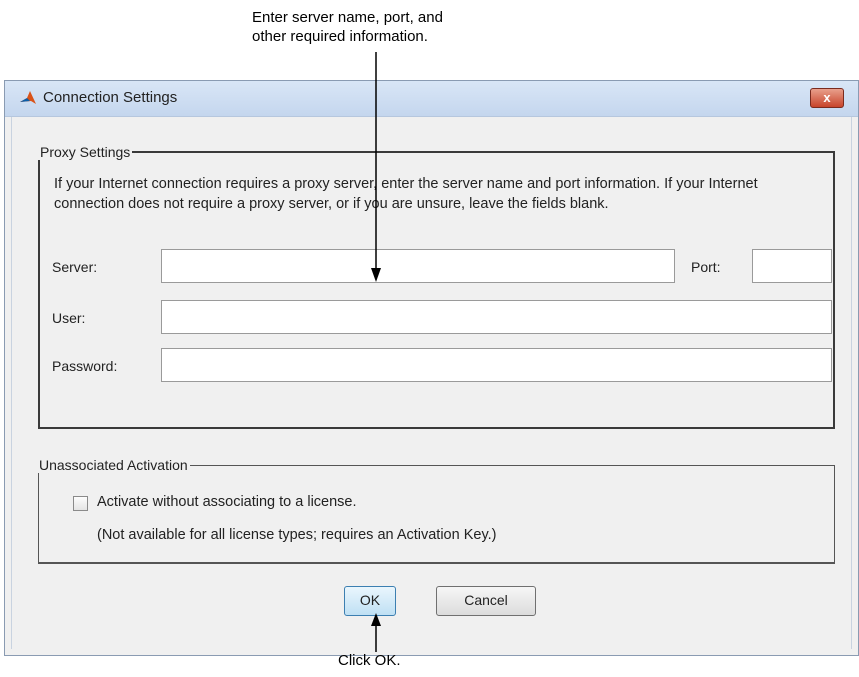 This screenshot has height=677, width=859. I want to click on matlab-logo-icon, so click(28, 97).